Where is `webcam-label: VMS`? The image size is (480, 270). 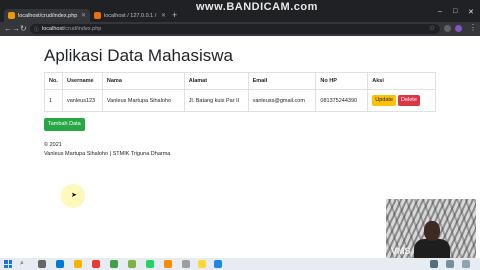 webcam-label: VMS is located at coordinates (401, 251).